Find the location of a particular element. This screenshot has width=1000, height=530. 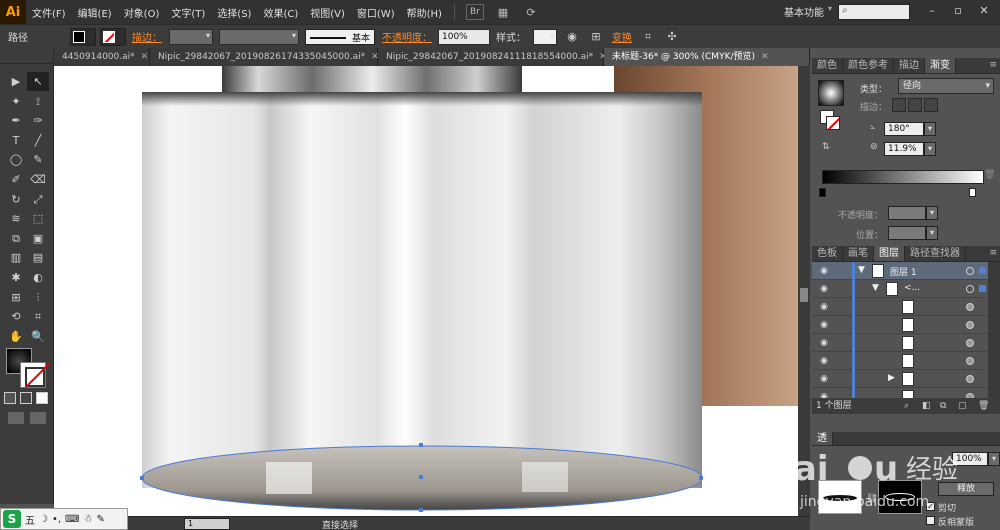

menu-file: 文件(F) is located at coordinates (49, 12).